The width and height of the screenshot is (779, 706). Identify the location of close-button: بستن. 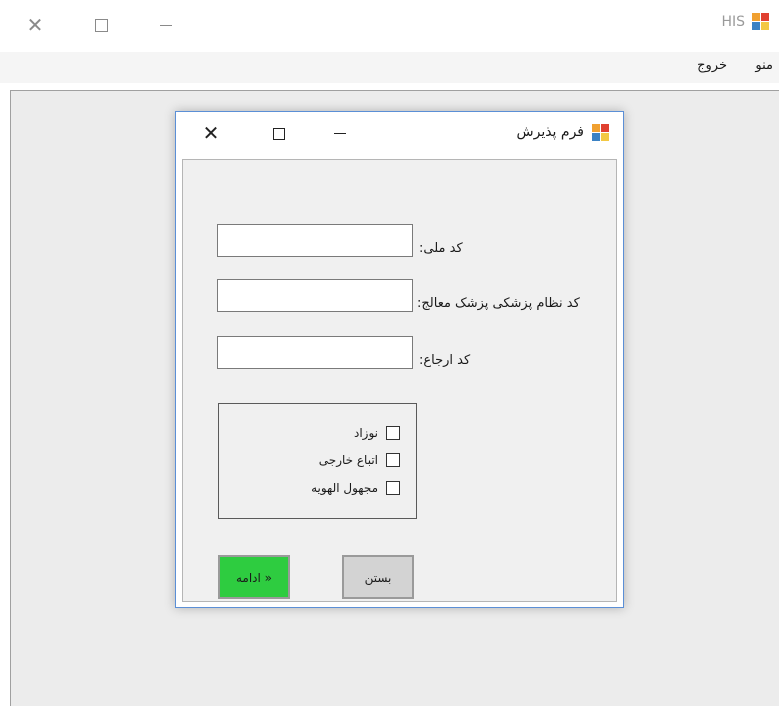
(378, 577).